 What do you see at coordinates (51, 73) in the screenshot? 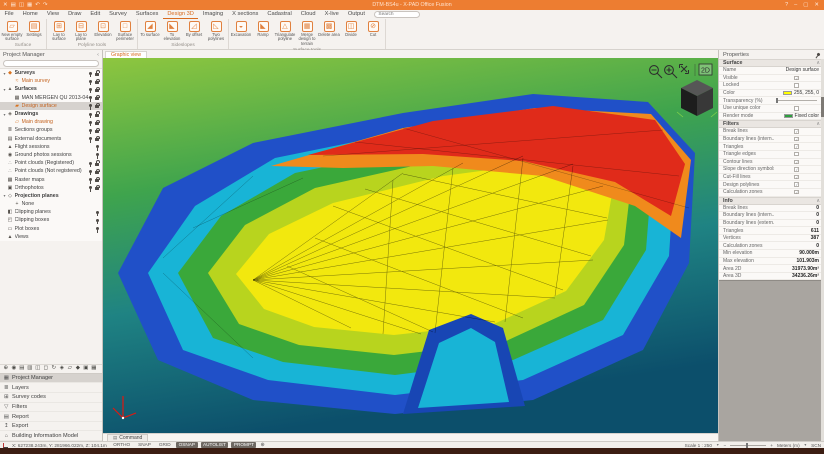
I see `tree-item-surveys: ▾ ◆ Surveys` at bounding box center [51, 73].